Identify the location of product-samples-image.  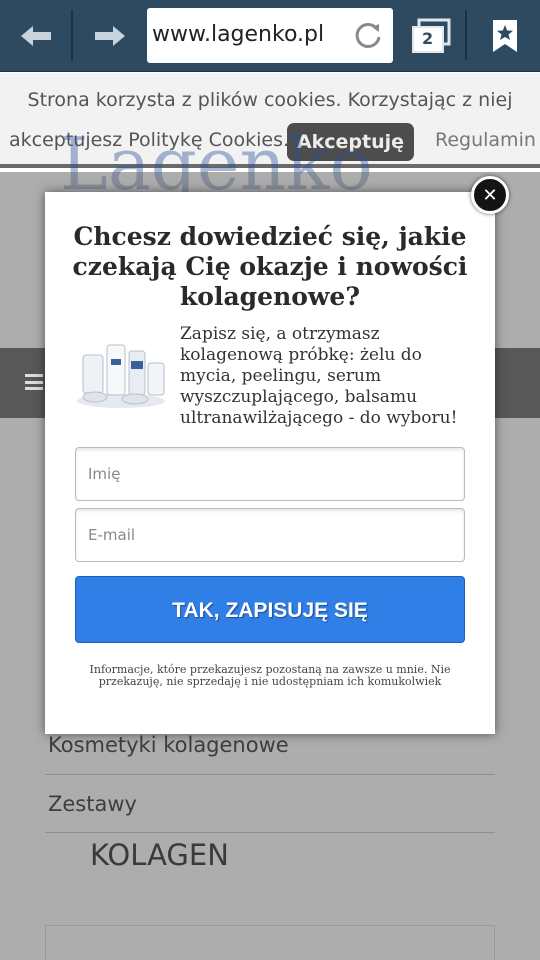
(121, 376).